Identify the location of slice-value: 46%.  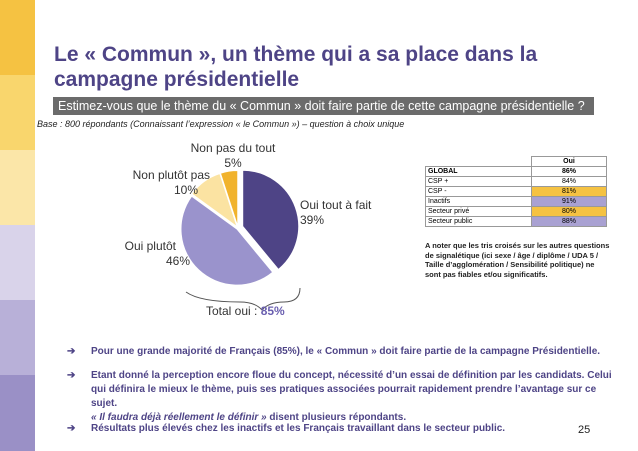
(177, 261).